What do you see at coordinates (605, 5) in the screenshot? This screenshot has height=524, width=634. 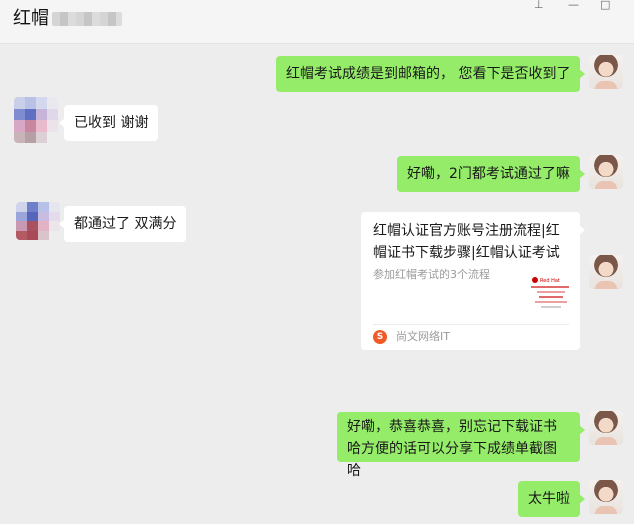 I see `maximize-icon: □` at bounding box center [605, 5].